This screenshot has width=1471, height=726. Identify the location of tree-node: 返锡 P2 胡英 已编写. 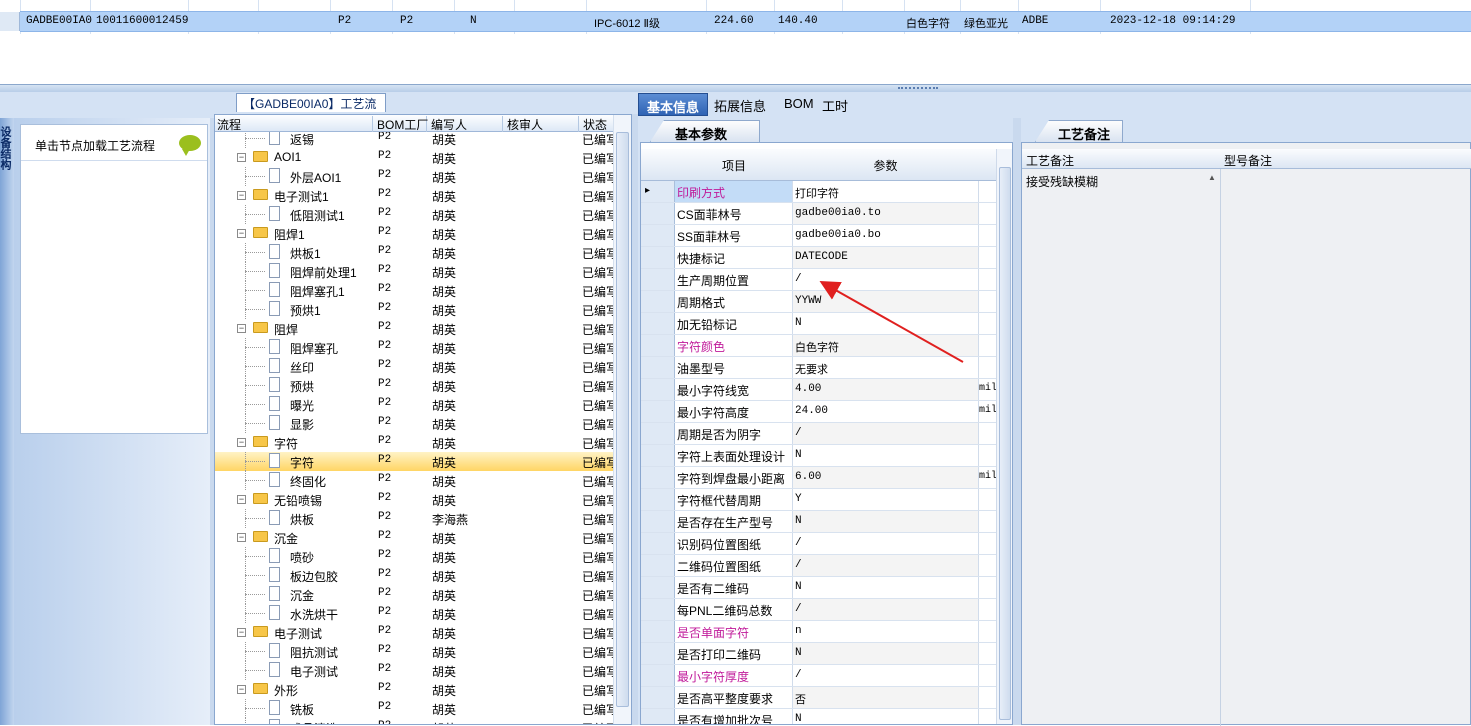
(414, 140).